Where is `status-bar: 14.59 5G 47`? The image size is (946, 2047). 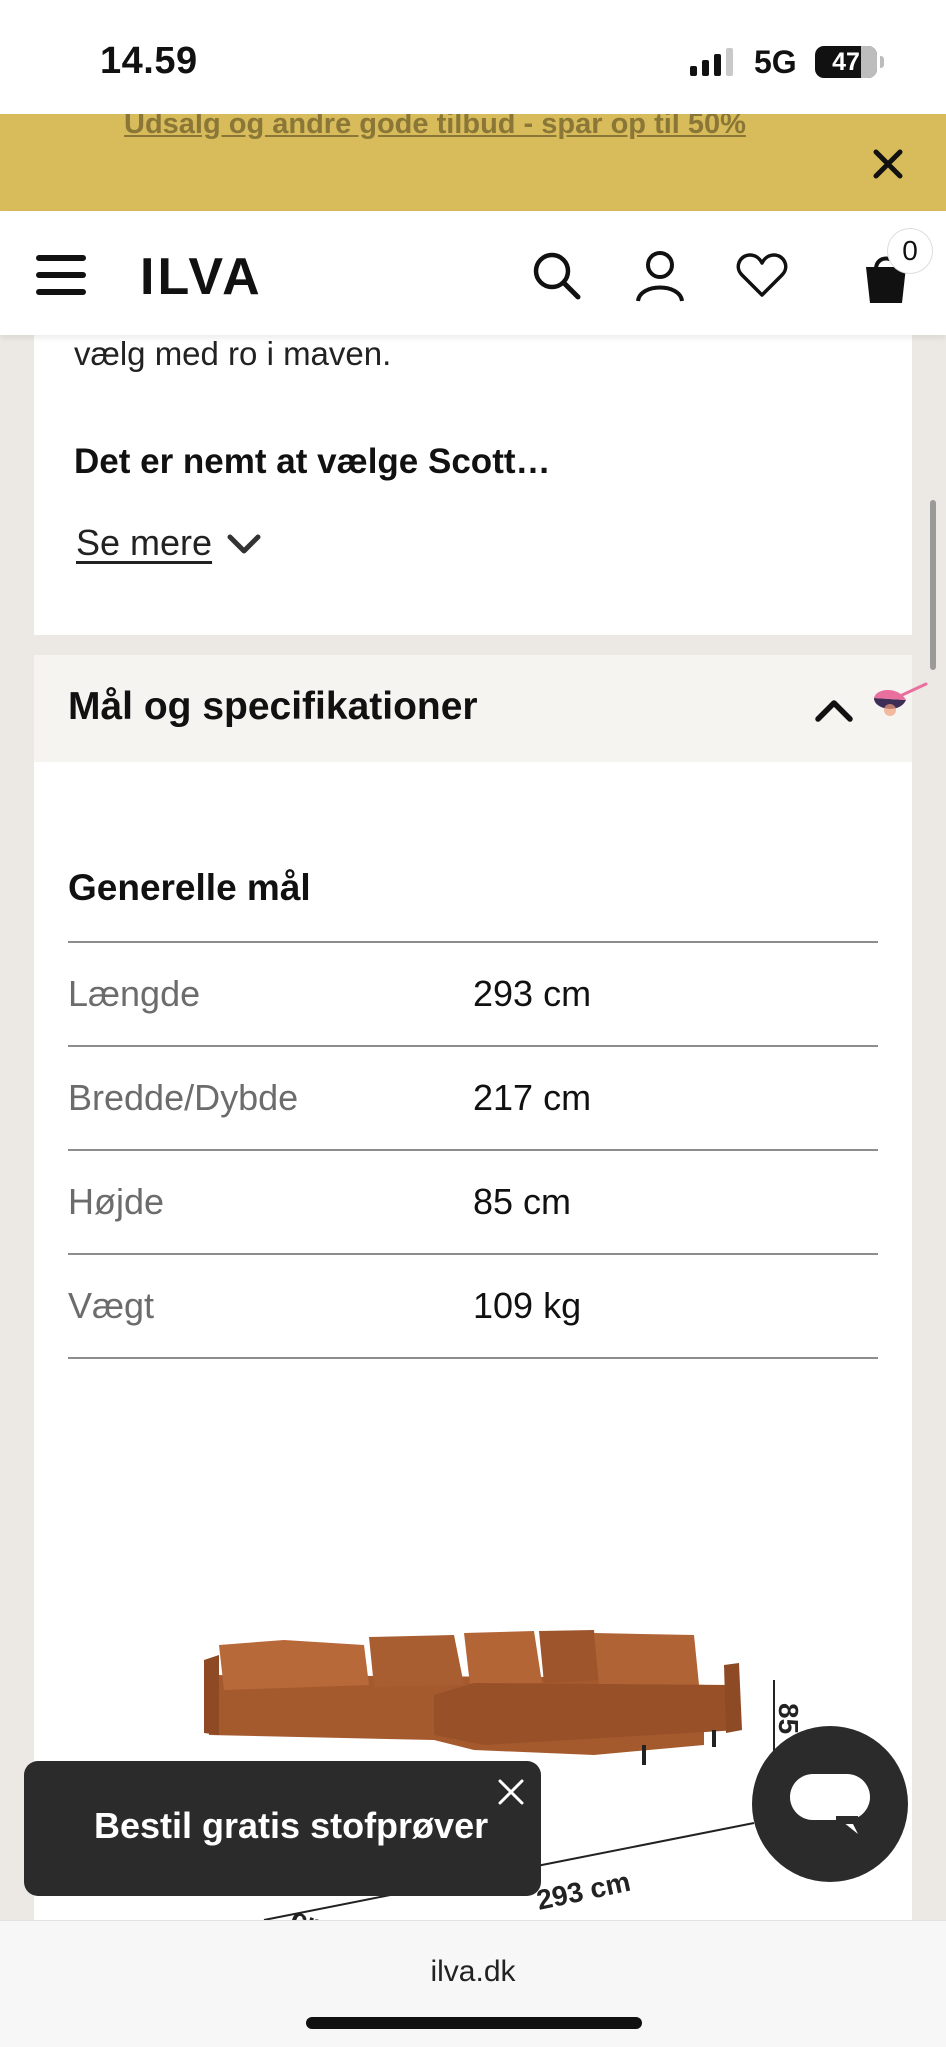
status-bar: 14.59 5G 47 is located at coordinates (473, 57).